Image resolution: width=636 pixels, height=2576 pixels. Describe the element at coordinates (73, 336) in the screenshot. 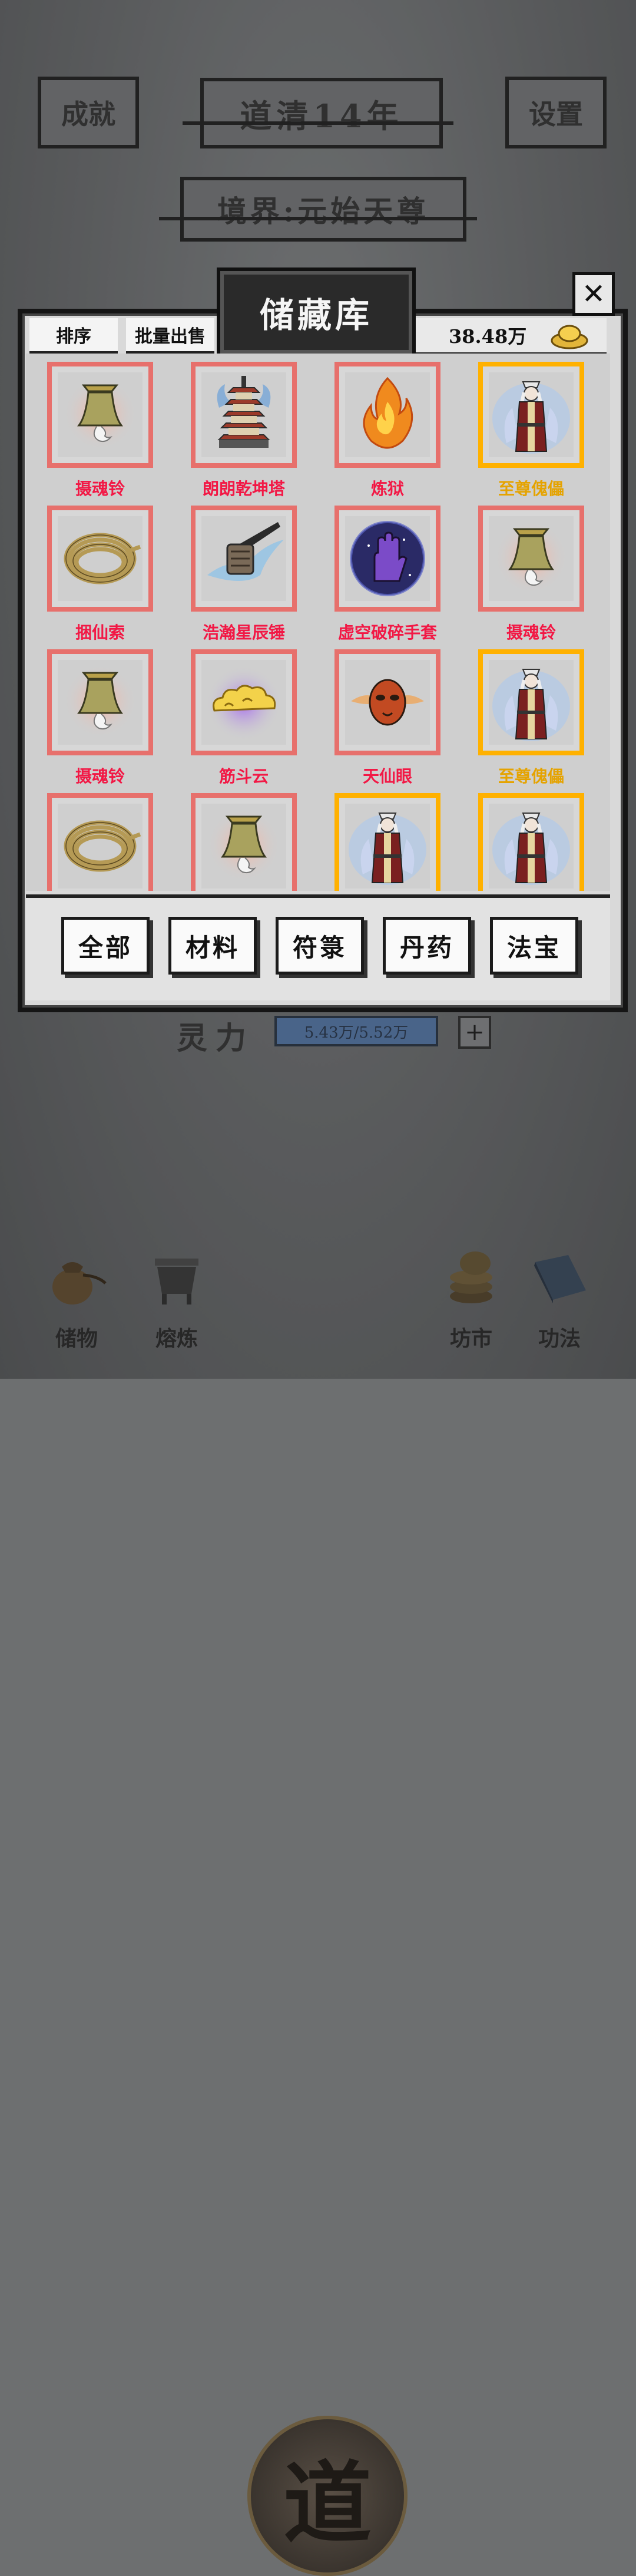

I see `sort-button: 排序` at that location.